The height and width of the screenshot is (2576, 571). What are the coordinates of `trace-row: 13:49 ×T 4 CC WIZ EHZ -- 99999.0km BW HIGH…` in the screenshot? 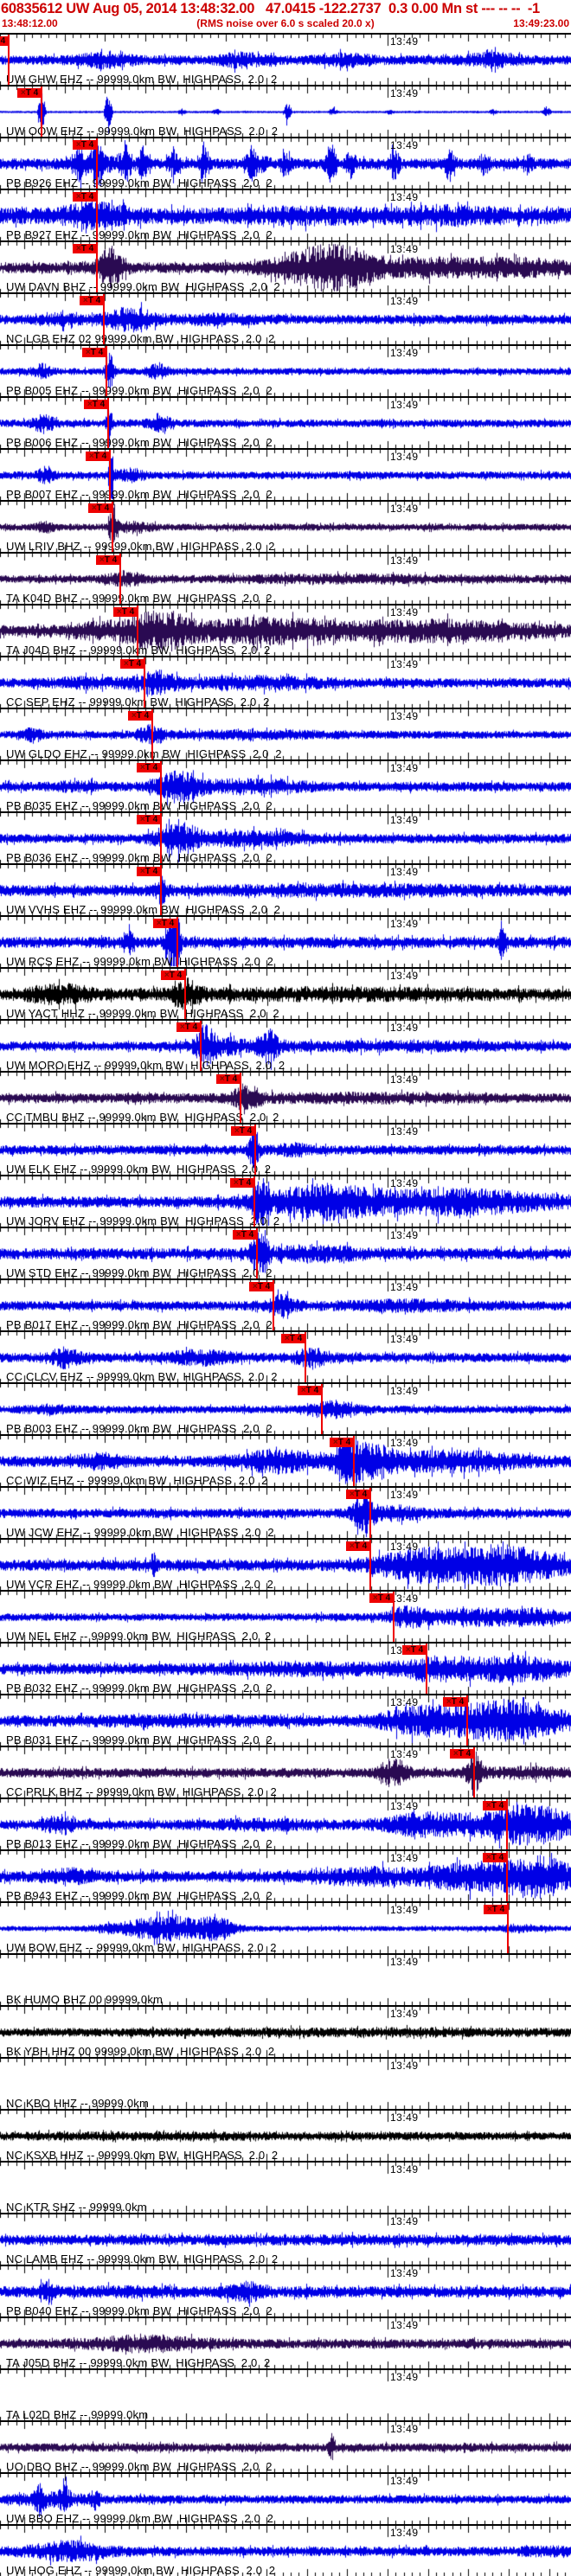 It's located at (285, 1460).